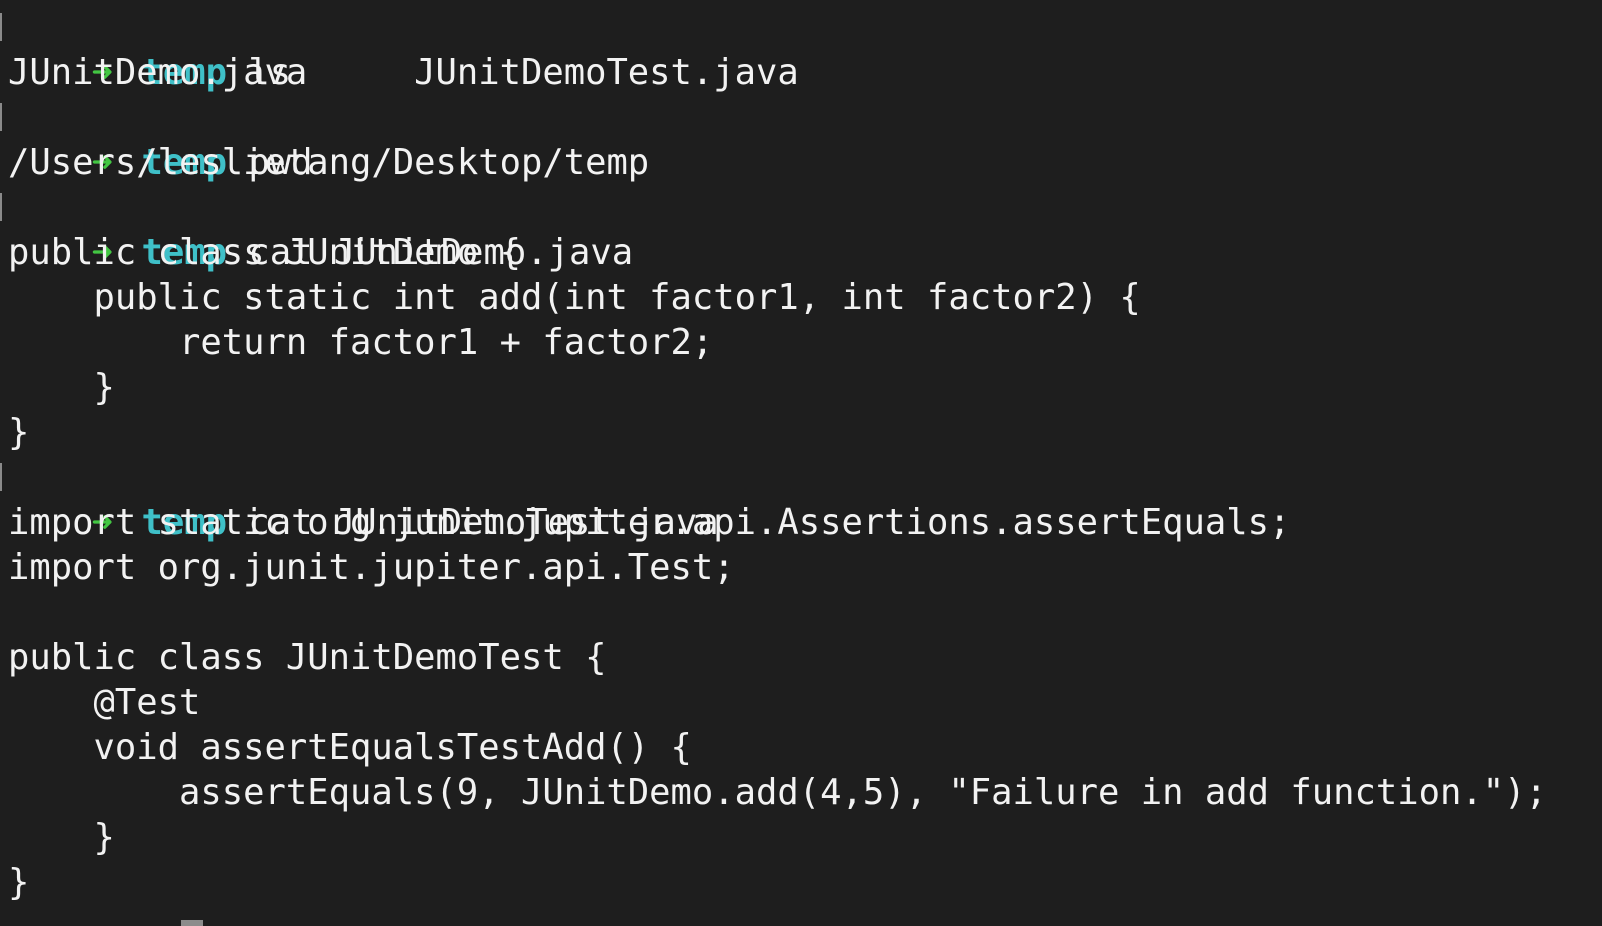  What do you see at coordinates (192, 923) in the screenshot?
I see `terminal-cursor` at bounding box center [192, 923].